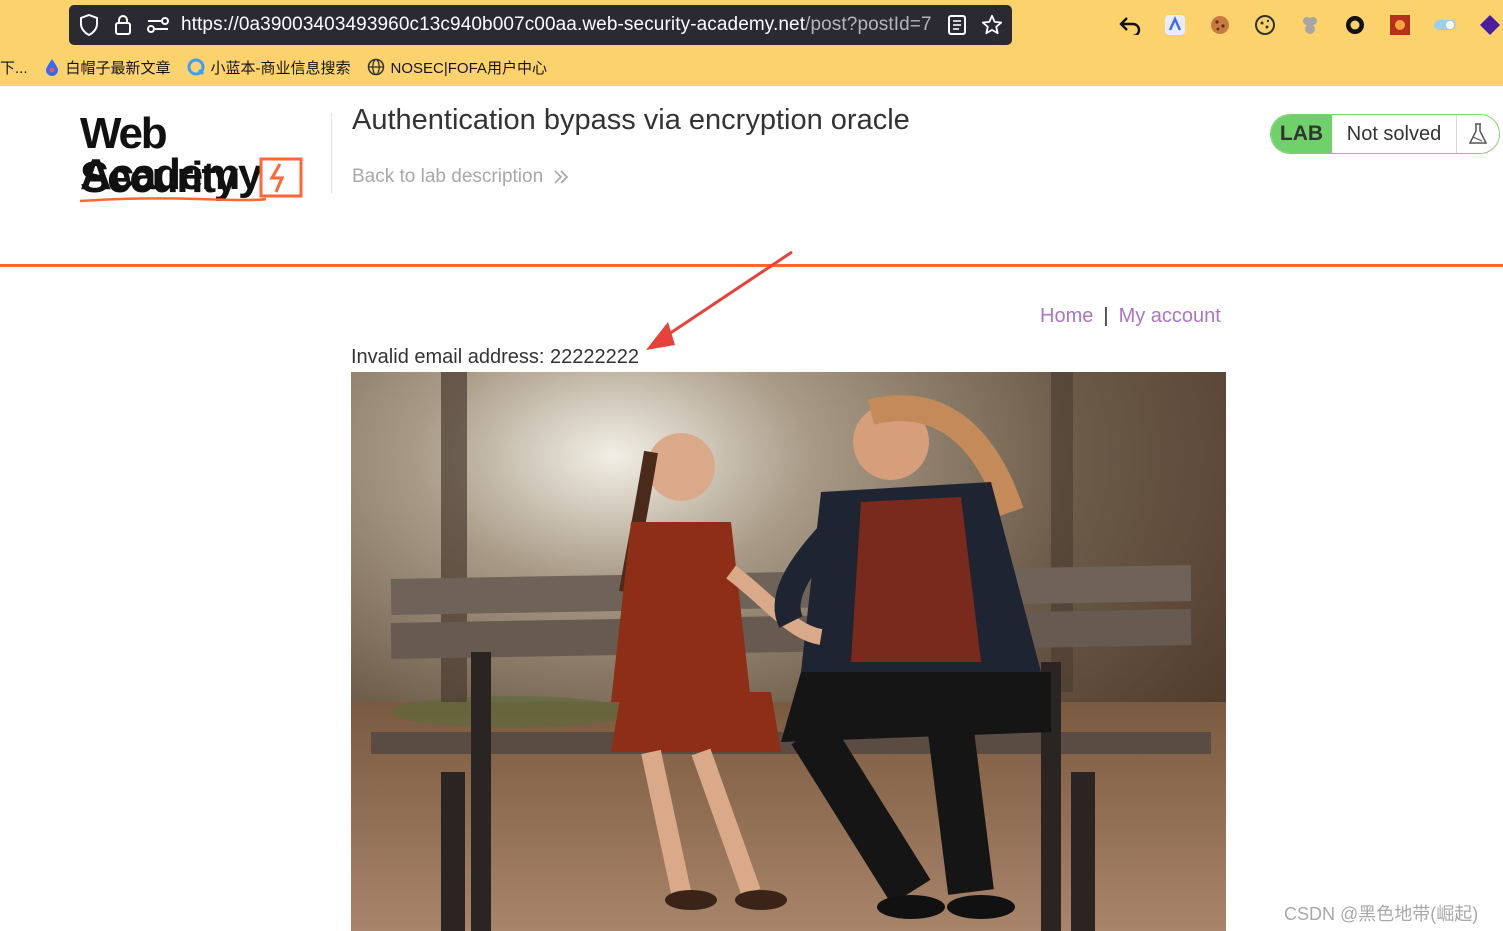 The width and height of the screenshot is (1503, 931). I want to click on top-nav: Home | My account, so click(1130, 316).